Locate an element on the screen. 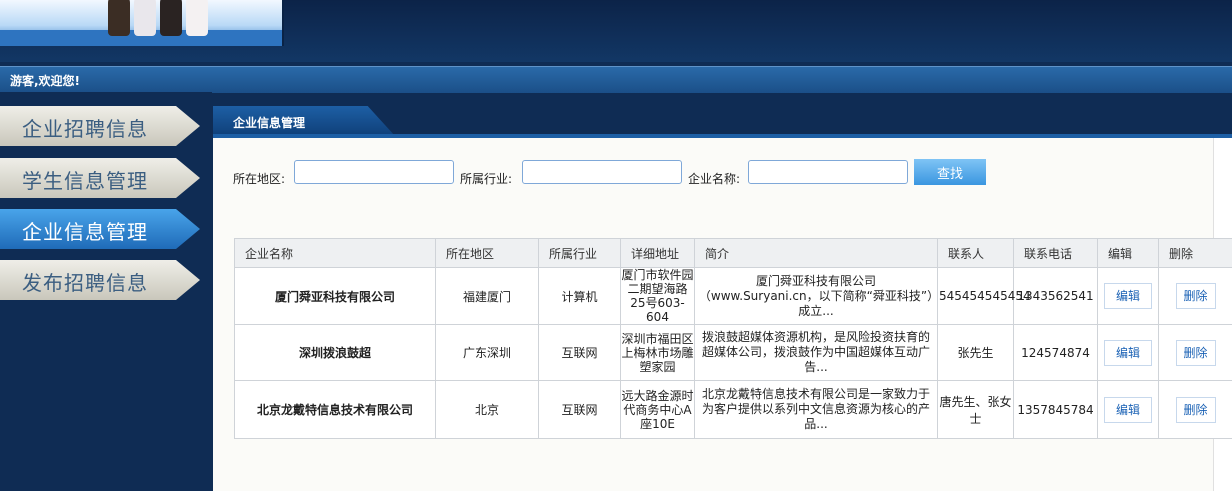 This screenshot has width=1232, height=491. industry-input is located at coordinates (602, 172).